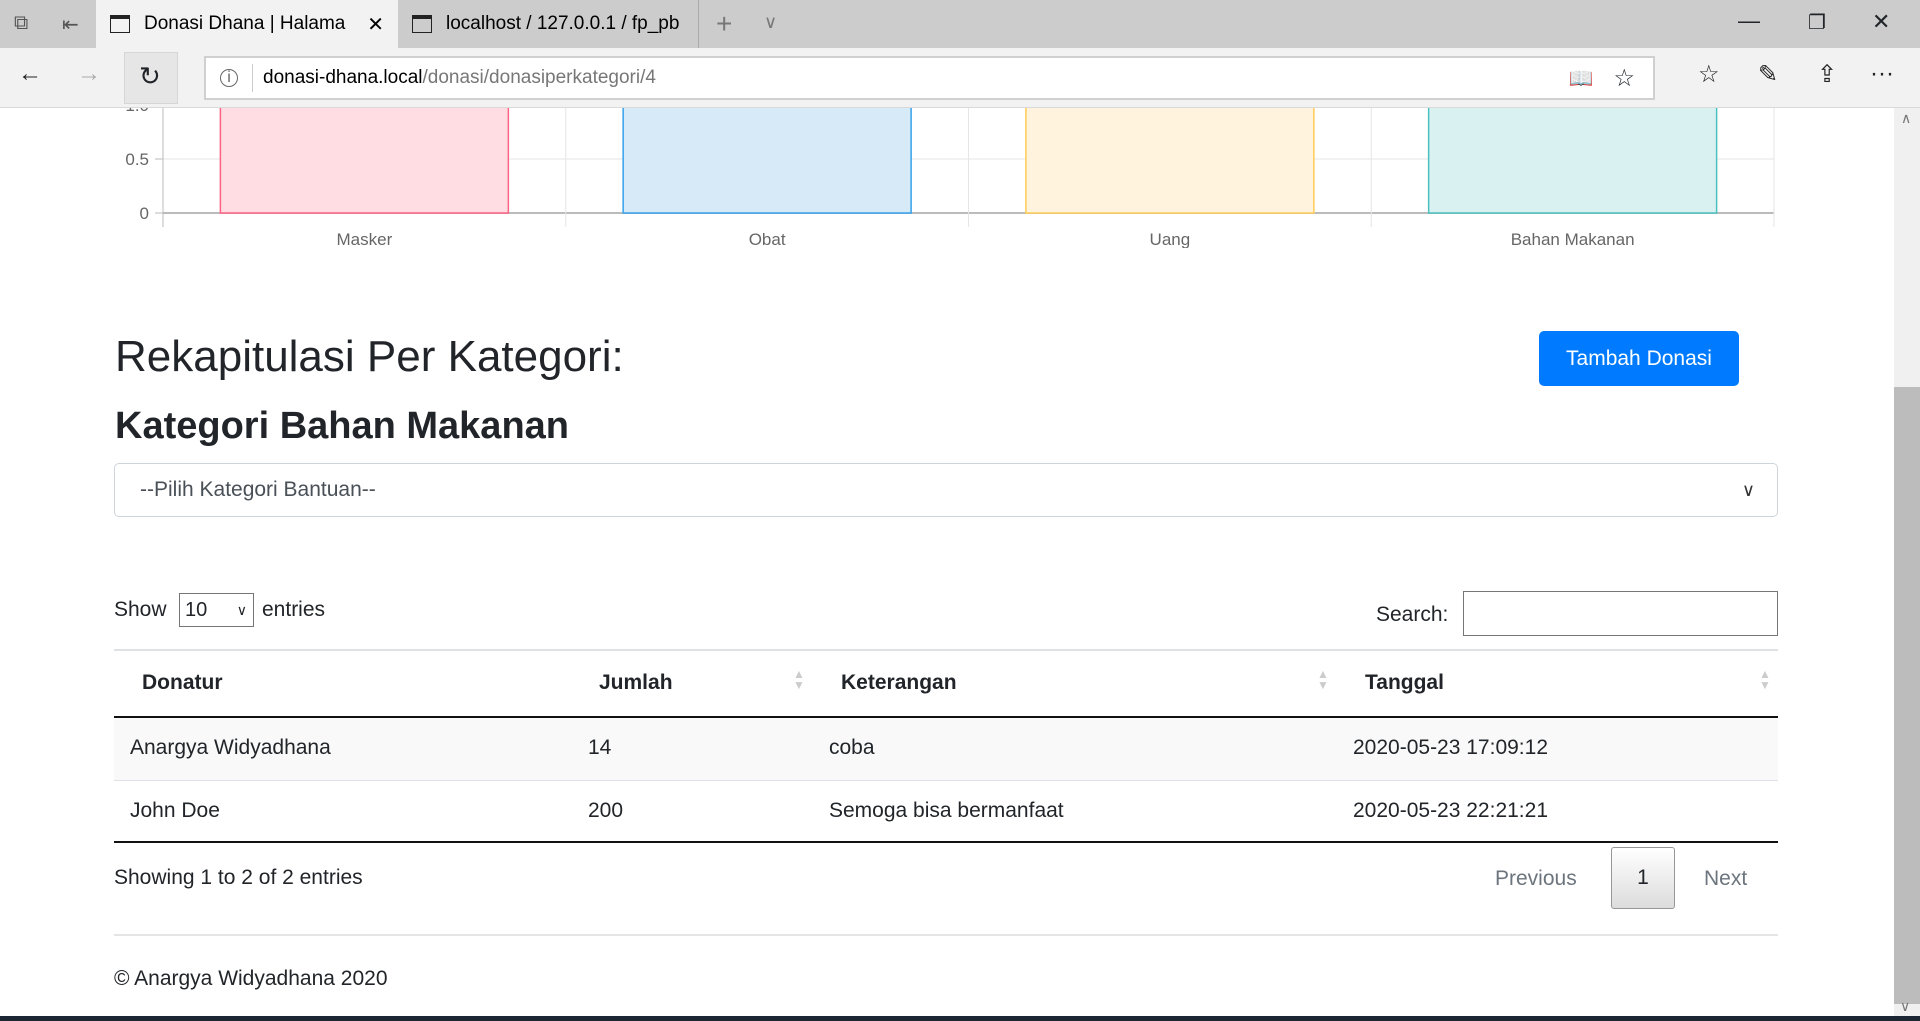  What do you see at coordinates (251, 978) in the screenshot?
I see `footer-copyright: © Anargya Widyadhana 2020` at bounding box center [251, 978].